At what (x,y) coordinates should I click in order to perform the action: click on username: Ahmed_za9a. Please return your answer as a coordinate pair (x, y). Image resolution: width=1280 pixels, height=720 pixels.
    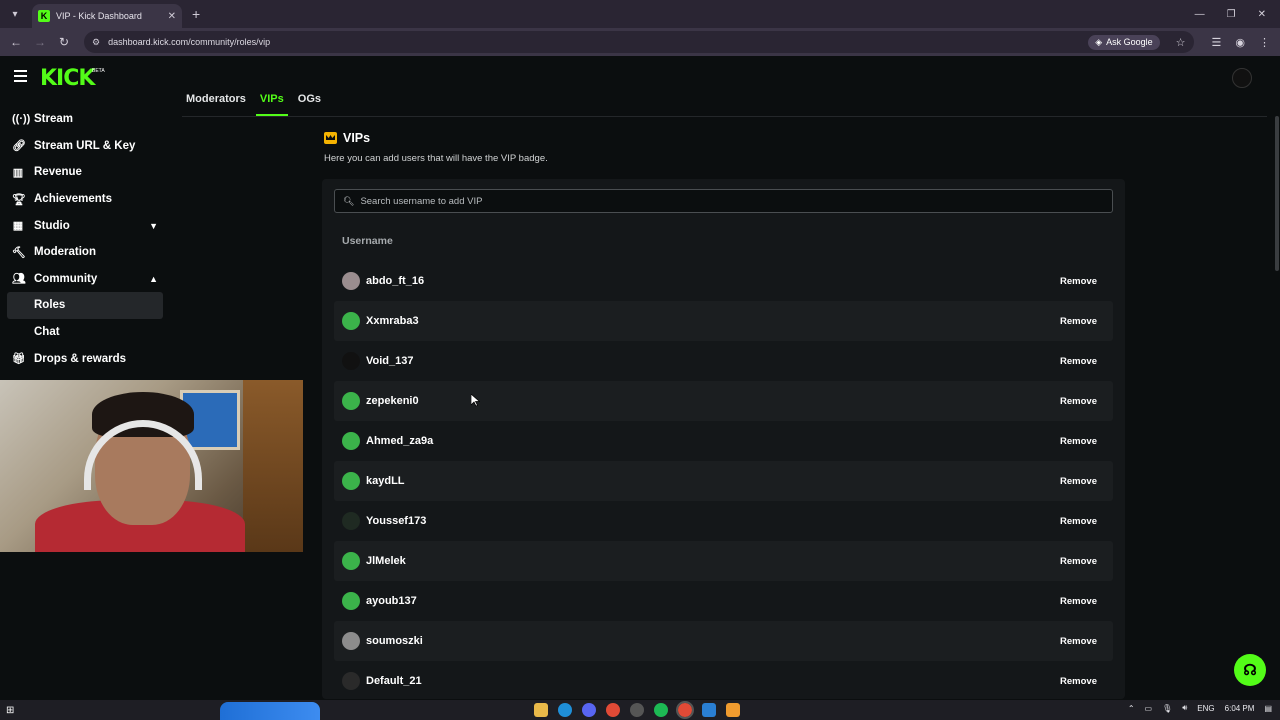
    Looking at the image, I should click on (399, 441).